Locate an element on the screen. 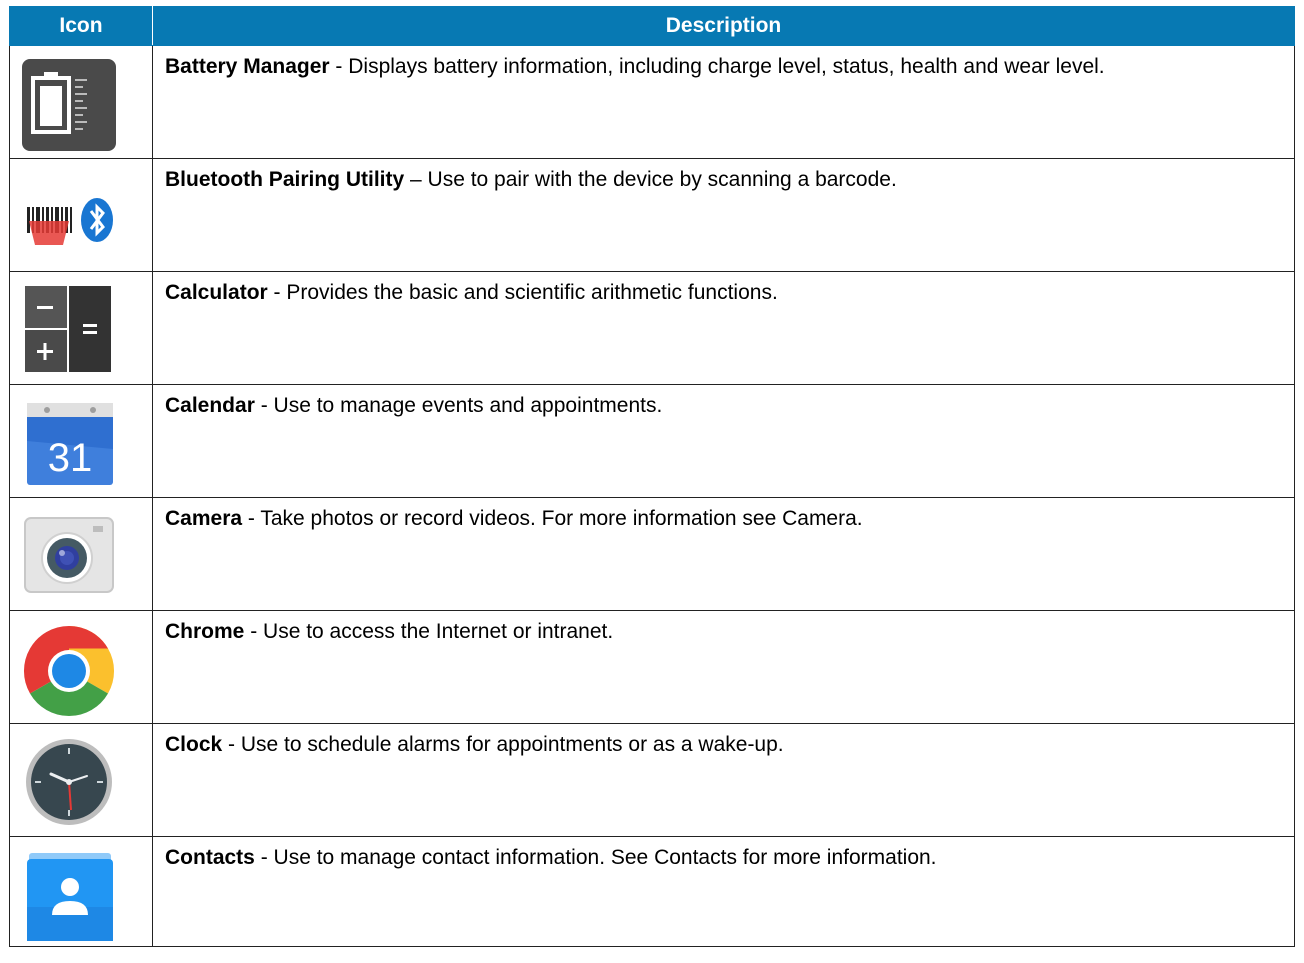 The image size is (1304, 963). icon-cell: 31 is located at coordinates (81, 441).